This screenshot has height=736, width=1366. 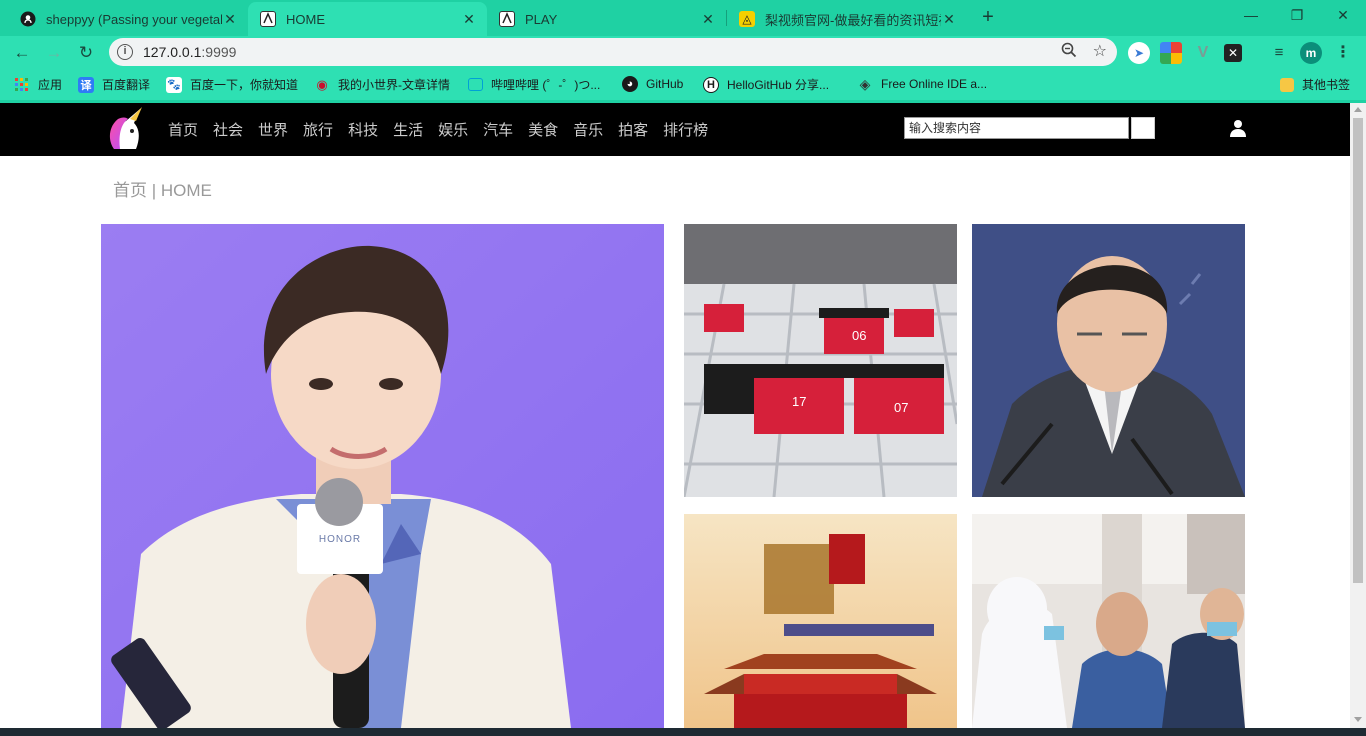 What do you see at coordinates (318, 129) in the screenshot?
I see `nav-travel: 旅行` at bounding box center [318, 129].